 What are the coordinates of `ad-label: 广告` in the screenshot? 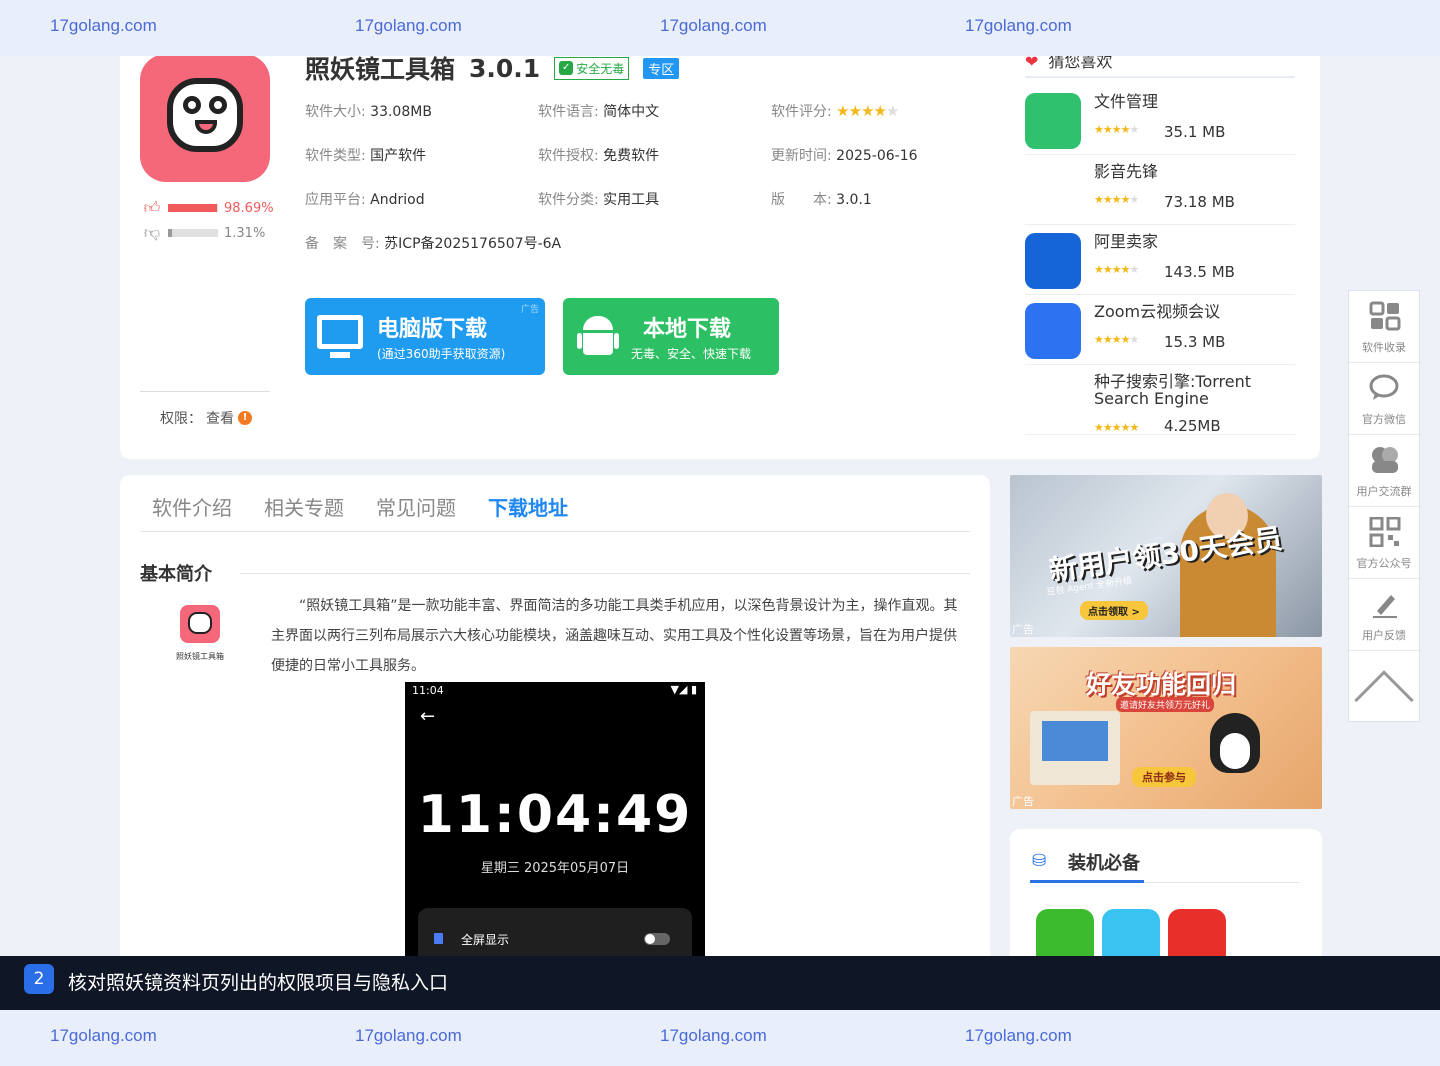 It's located at (1023, 801).